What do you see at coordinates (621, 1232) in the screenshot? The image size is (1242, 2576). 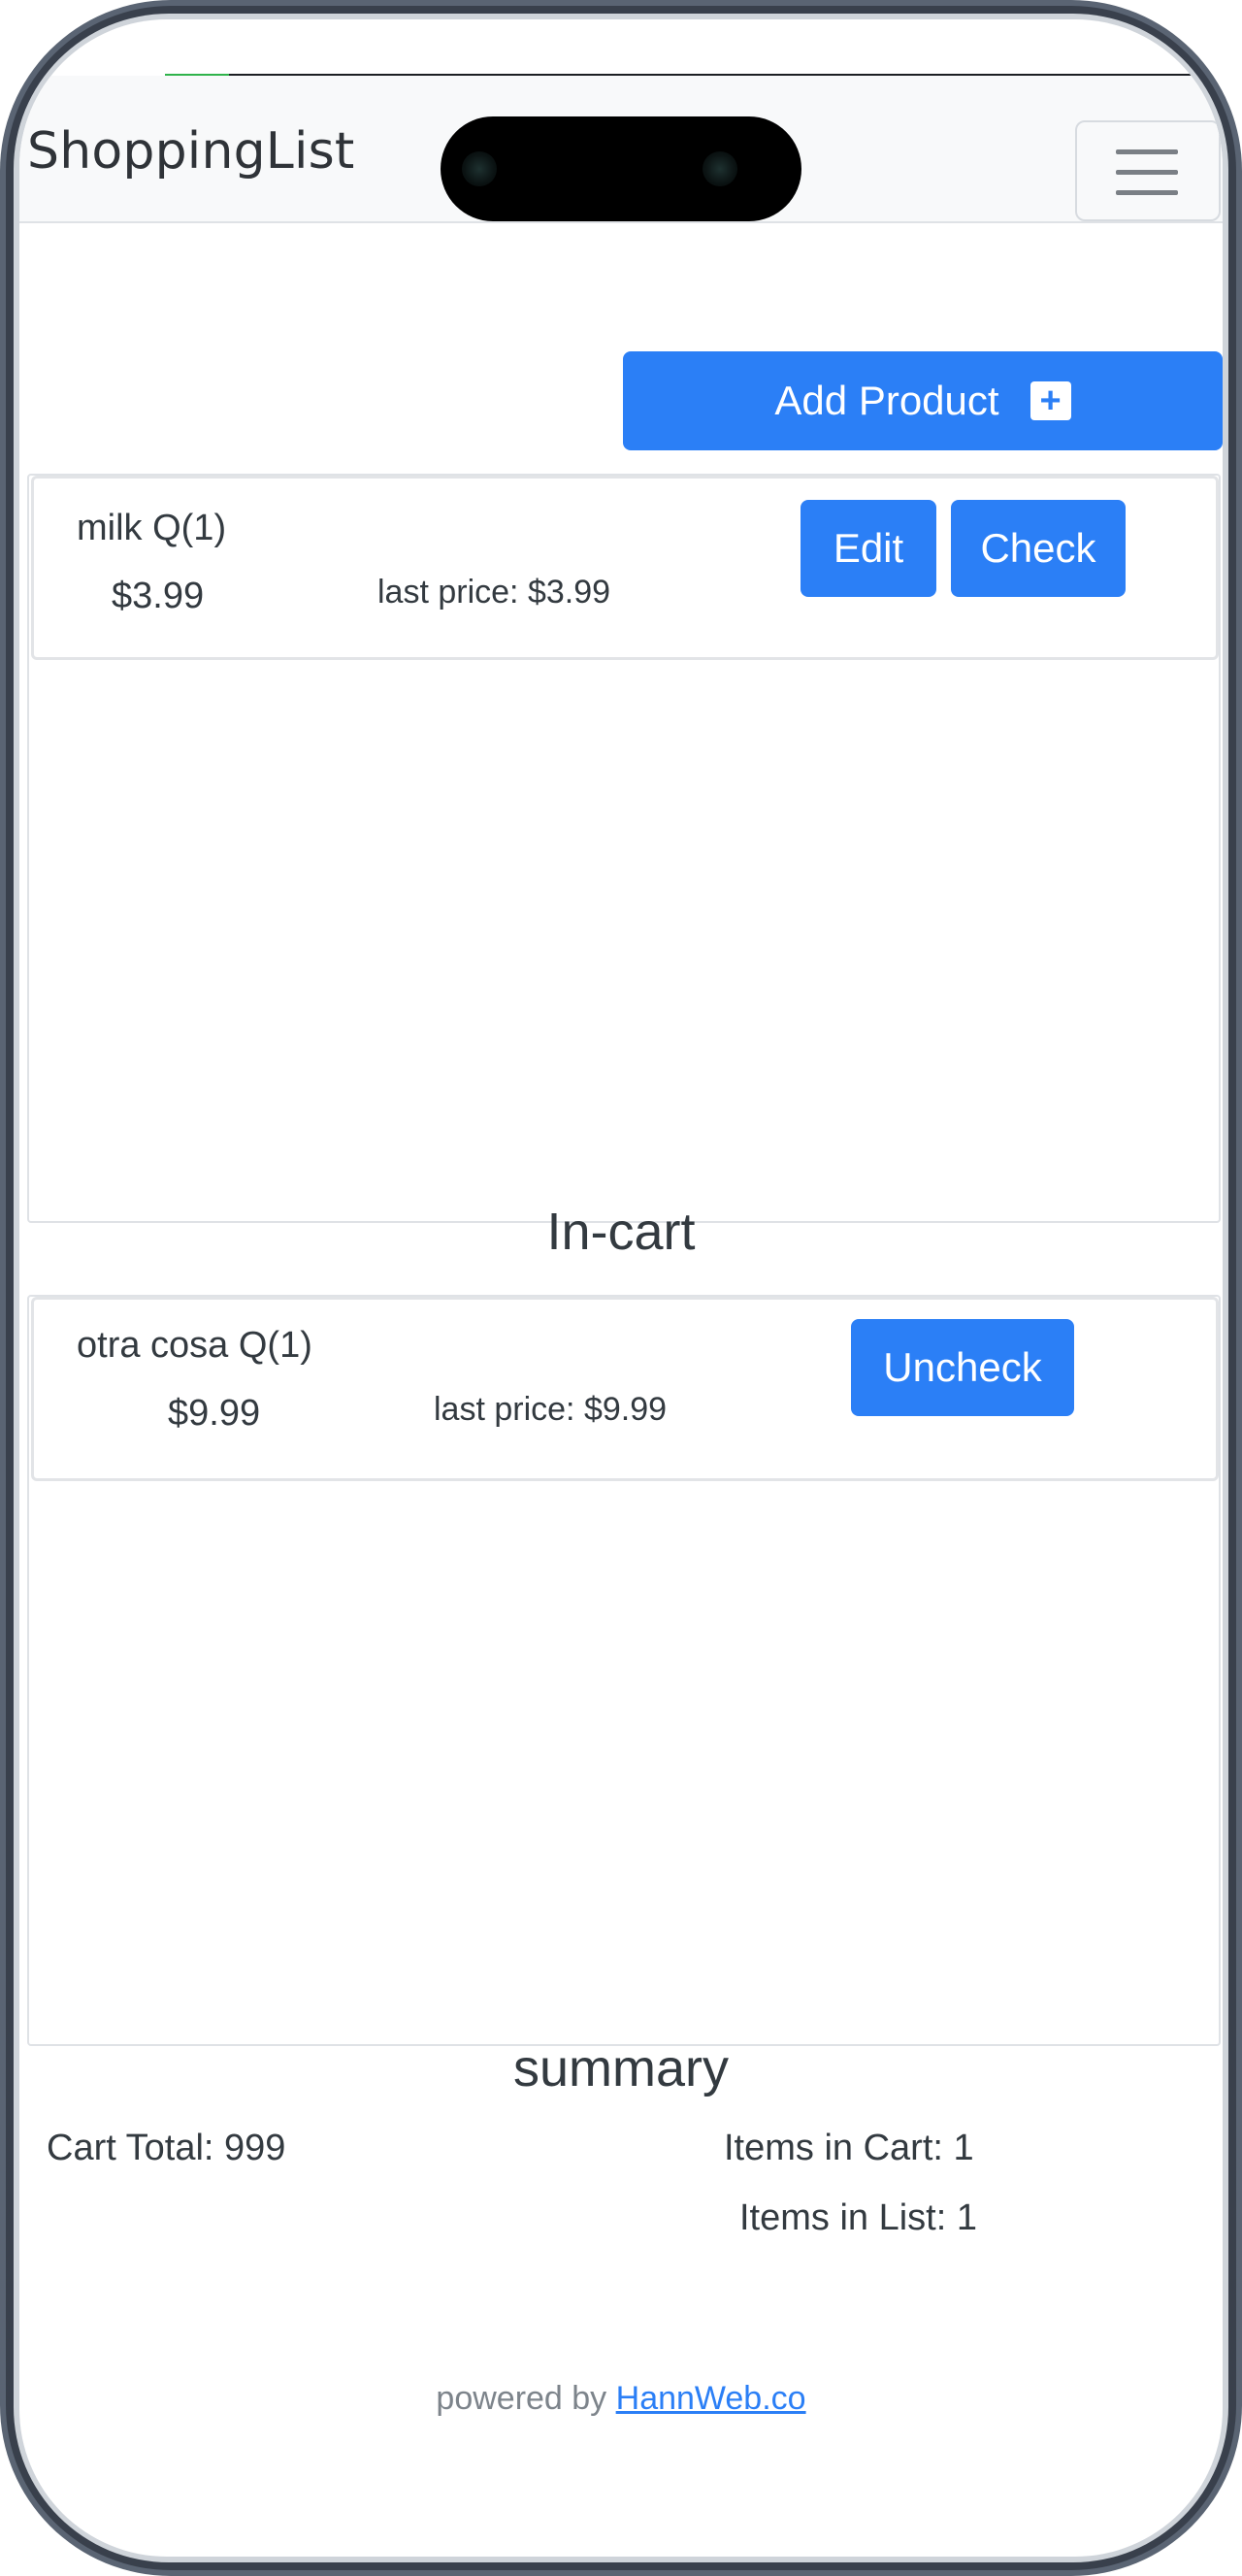 I see `in-cart-heading: In-cart` at bounding box center [621, 1232].